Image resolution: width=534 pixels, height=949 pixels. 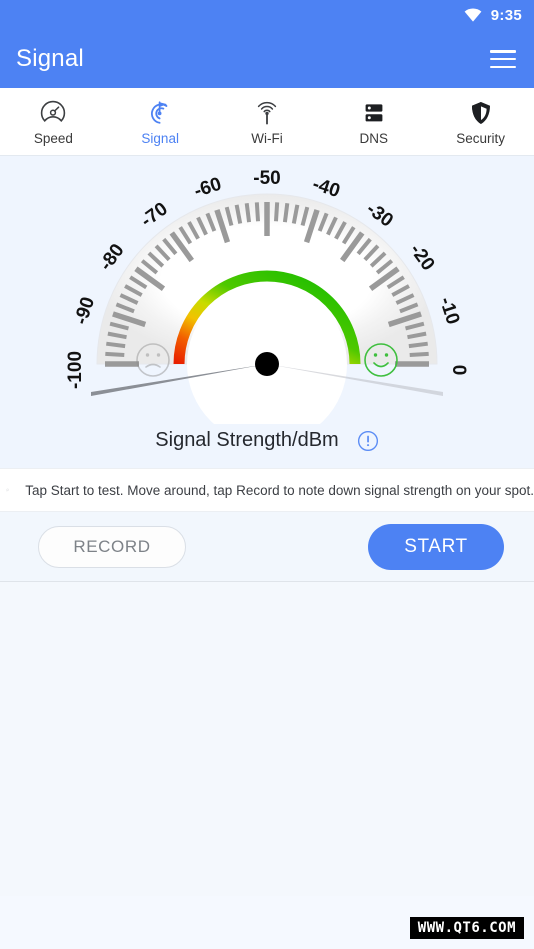 I want to click on status-bar: 9:35, so click(x=267, y=15).